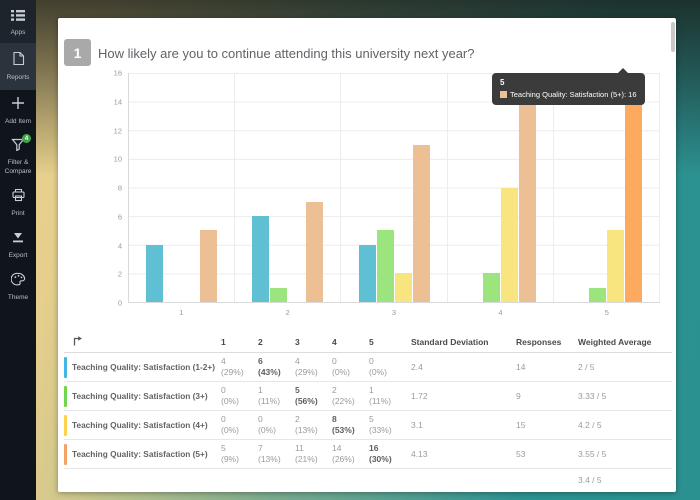  What do you see at coordinates (334, 341) in the screenshot?
I see `col-header: 4` at bounding box center [334, 341].